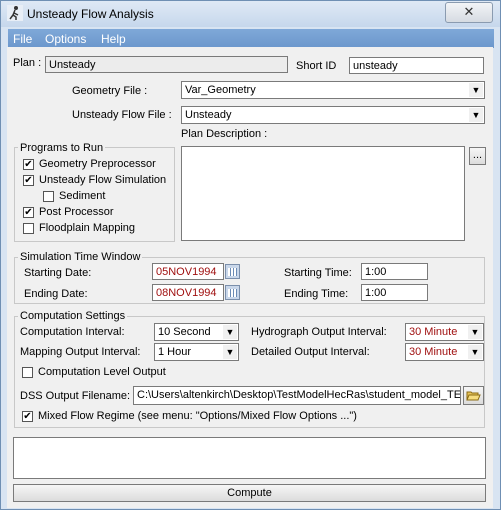 The height and width of the screenshot is (510, 501). I want to click on ending-date-label: Ending Date:, so click(56, 294).